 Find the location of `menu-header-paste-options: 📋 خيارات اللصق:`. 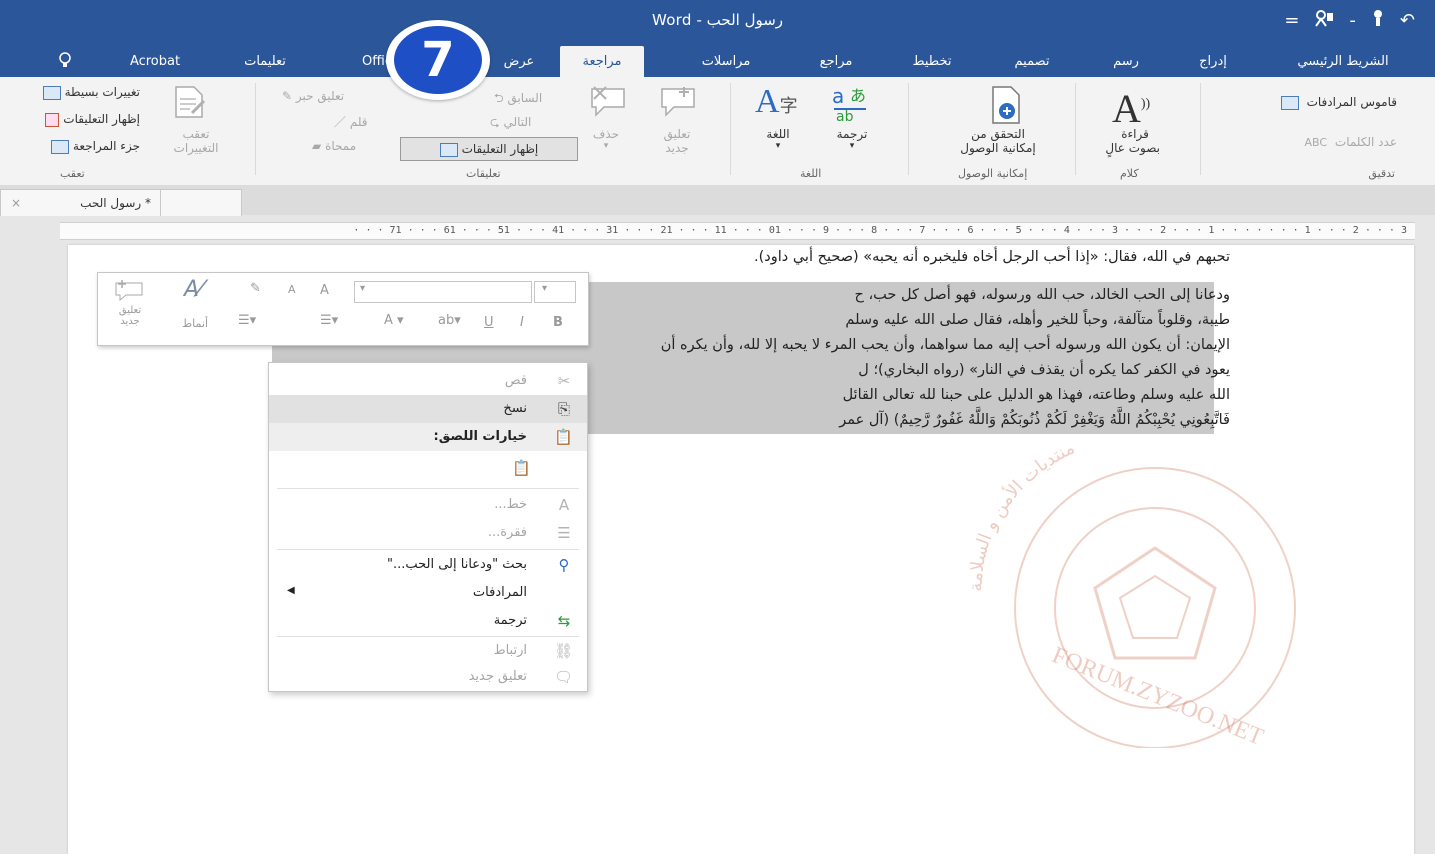

menu-header-paste-options: 📋 خيارات اللصق: is located at coordinates (428, 437).